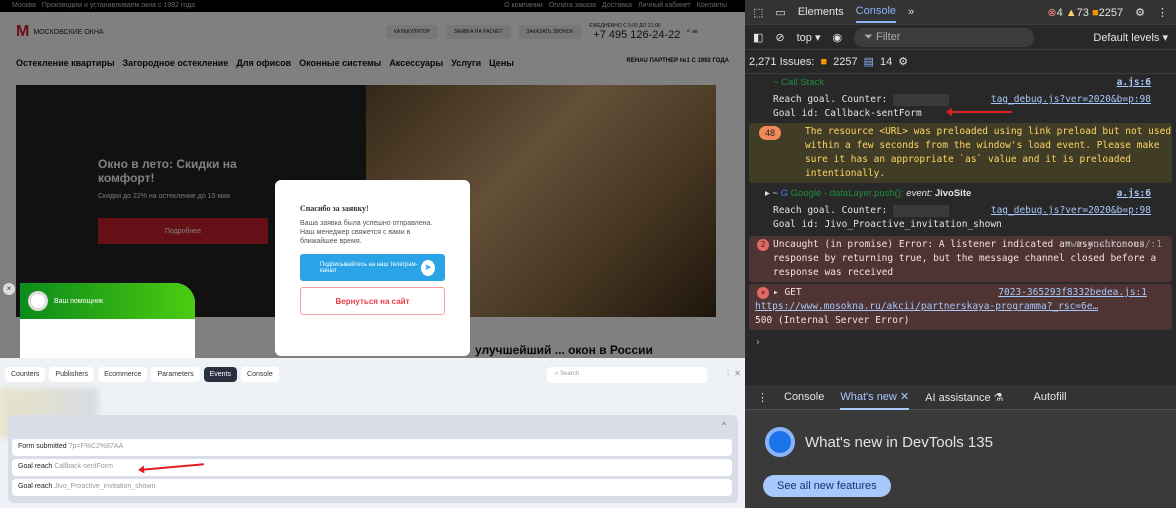  Describe the element at coordinates (779, 37) in the screenshot. I see `clear-icon: ⊘` at that location.